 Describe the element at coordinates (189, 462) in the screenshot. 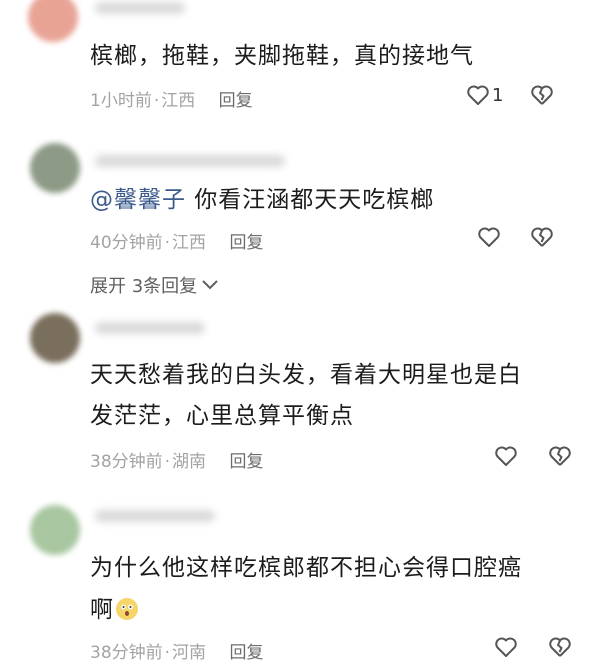

I see `location: 湖南` at that location.